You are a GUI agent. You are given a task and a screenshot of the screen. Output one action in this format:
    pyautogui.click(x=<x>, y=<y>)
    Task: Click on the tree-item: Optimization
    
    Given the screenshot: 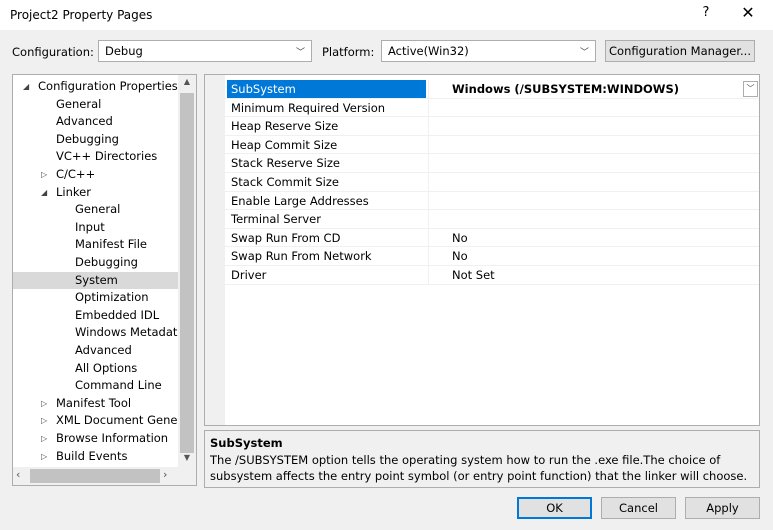 What is the action you would take?
    pyautogui.click(x=95, y=297)
    